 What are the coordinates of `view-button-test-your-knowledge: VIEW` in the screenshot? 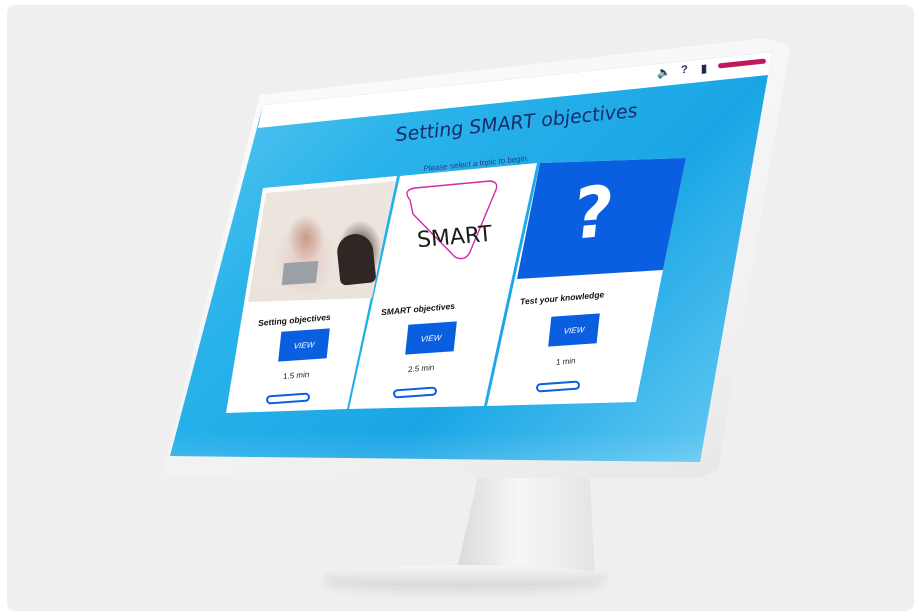 It's located at (574, 330).